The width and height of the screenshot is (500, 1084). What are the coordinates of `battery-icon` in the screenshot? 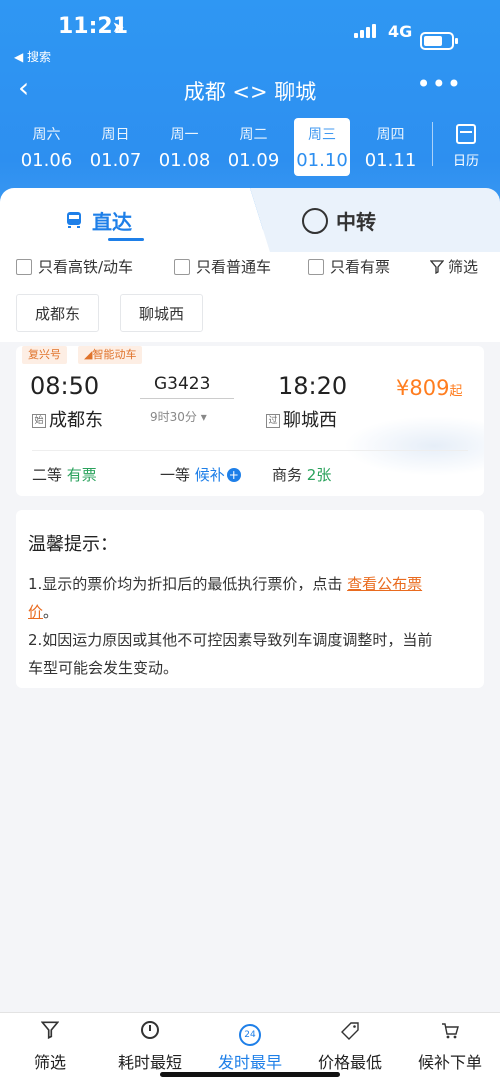 It's located at (439, 41).